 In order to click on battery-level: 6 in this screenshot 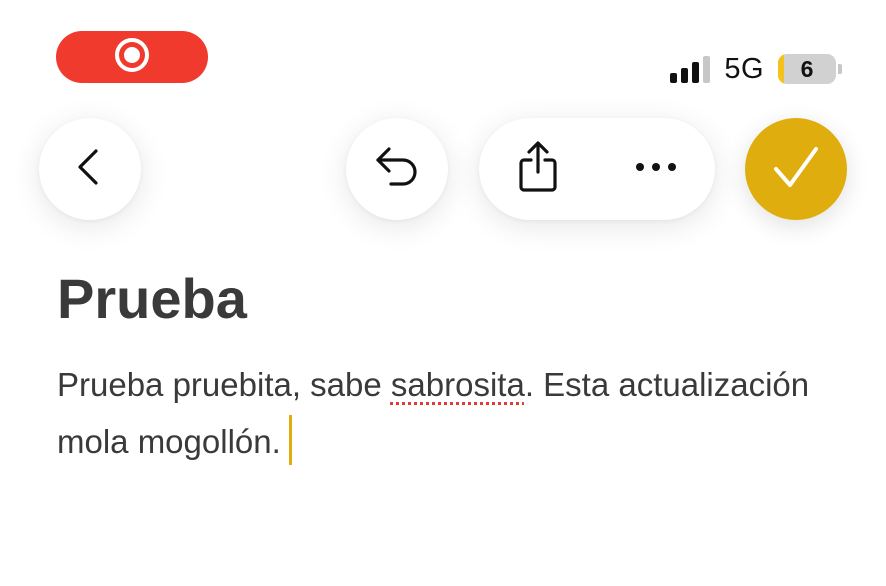, I will do `click(807, 68)`.